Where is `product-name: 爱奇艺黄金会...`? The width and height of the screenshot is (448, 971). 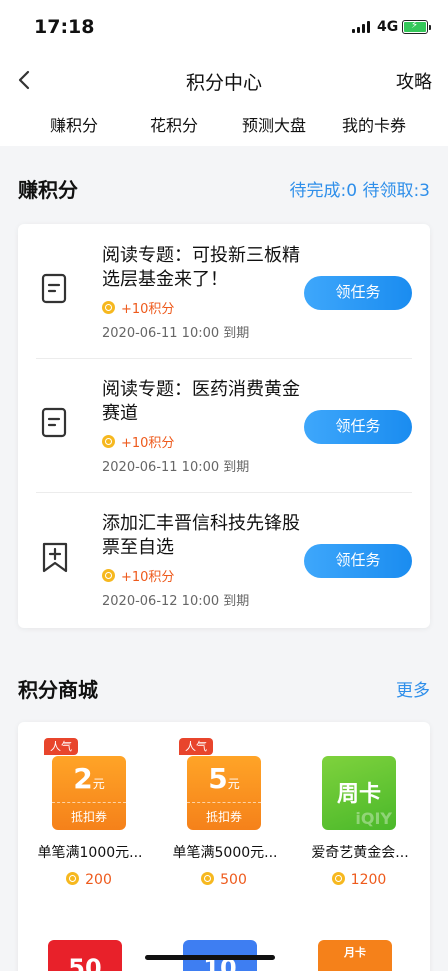
product-name: 爱奇艺黄金会... is located at coordinates (360, 853).